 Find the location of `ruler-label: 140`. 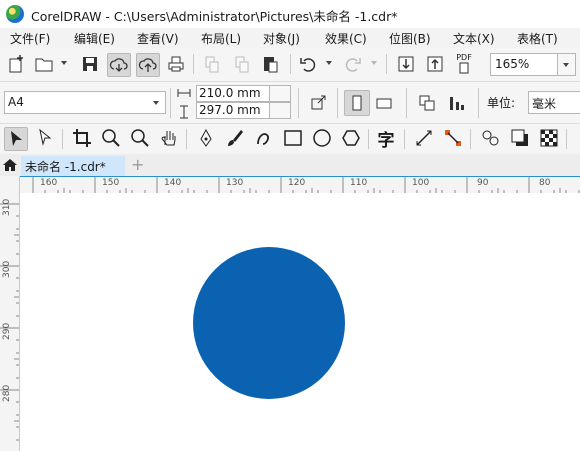

ruler-label: 140 is located at coordinates (173, 183).